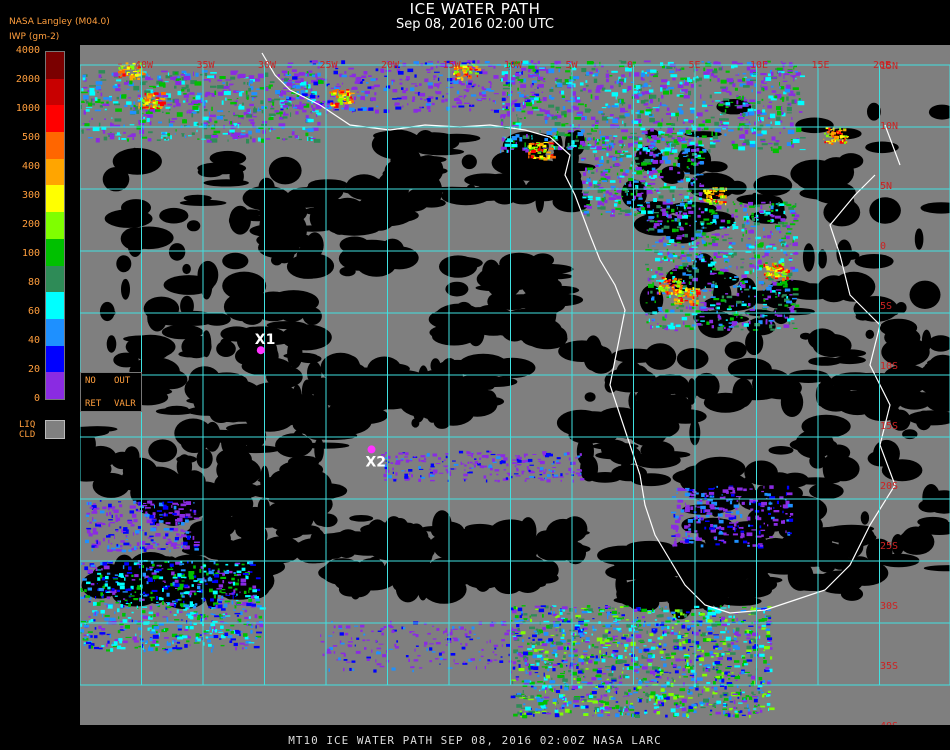 This screenshot has width=950, height=750. I want to click on legend-tick-label: 4000, so click(27, 50).